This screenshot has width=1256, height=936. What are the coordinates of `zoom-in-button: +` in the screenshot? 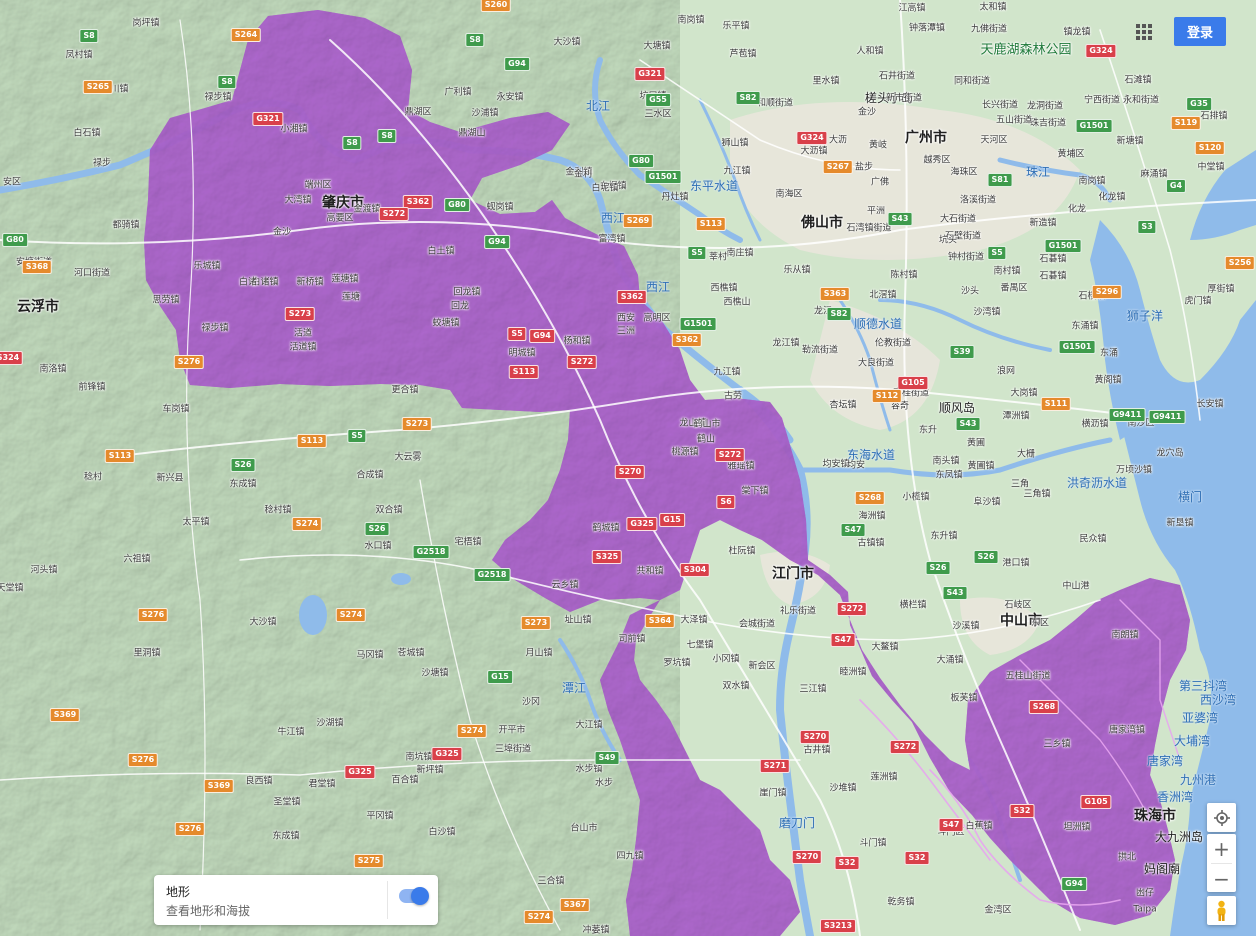 It's located at (1221, 848).